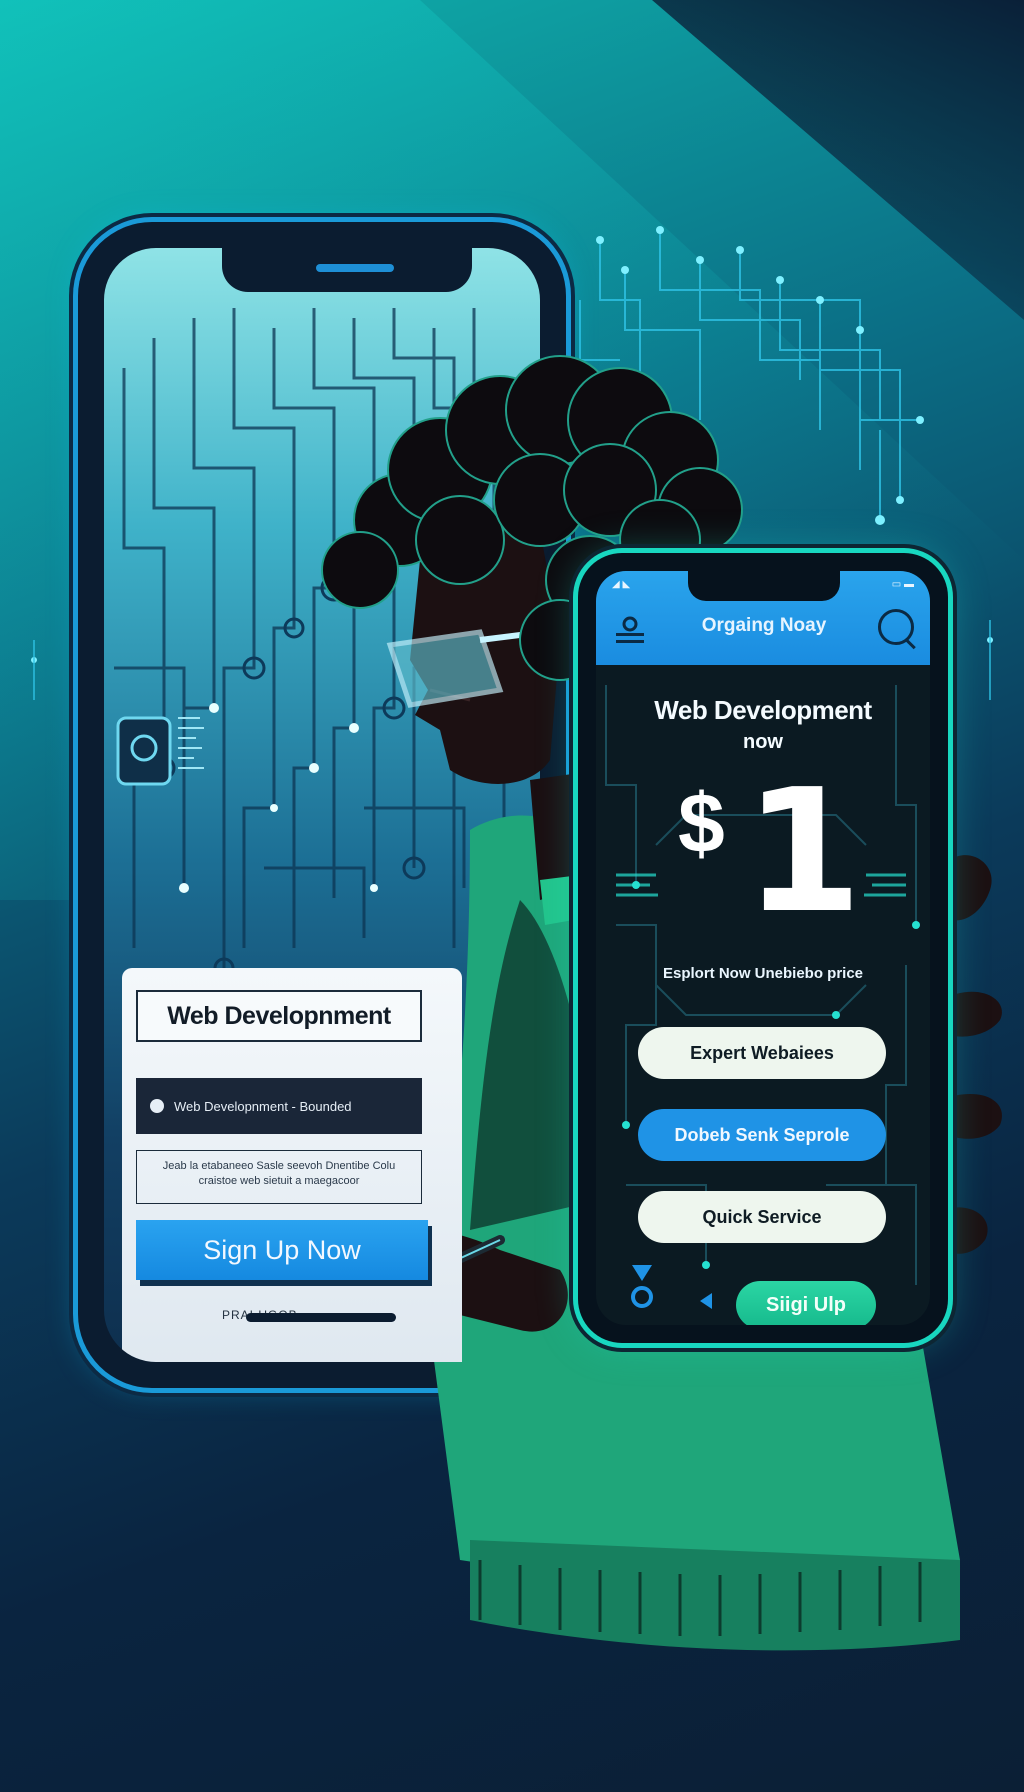 The height and width of the screenshot is (1792, 1024). Describe the element at coordinates (282, 1250) in the screenshot. I see `sign-up-now-button: Sign Up Now` at that location.